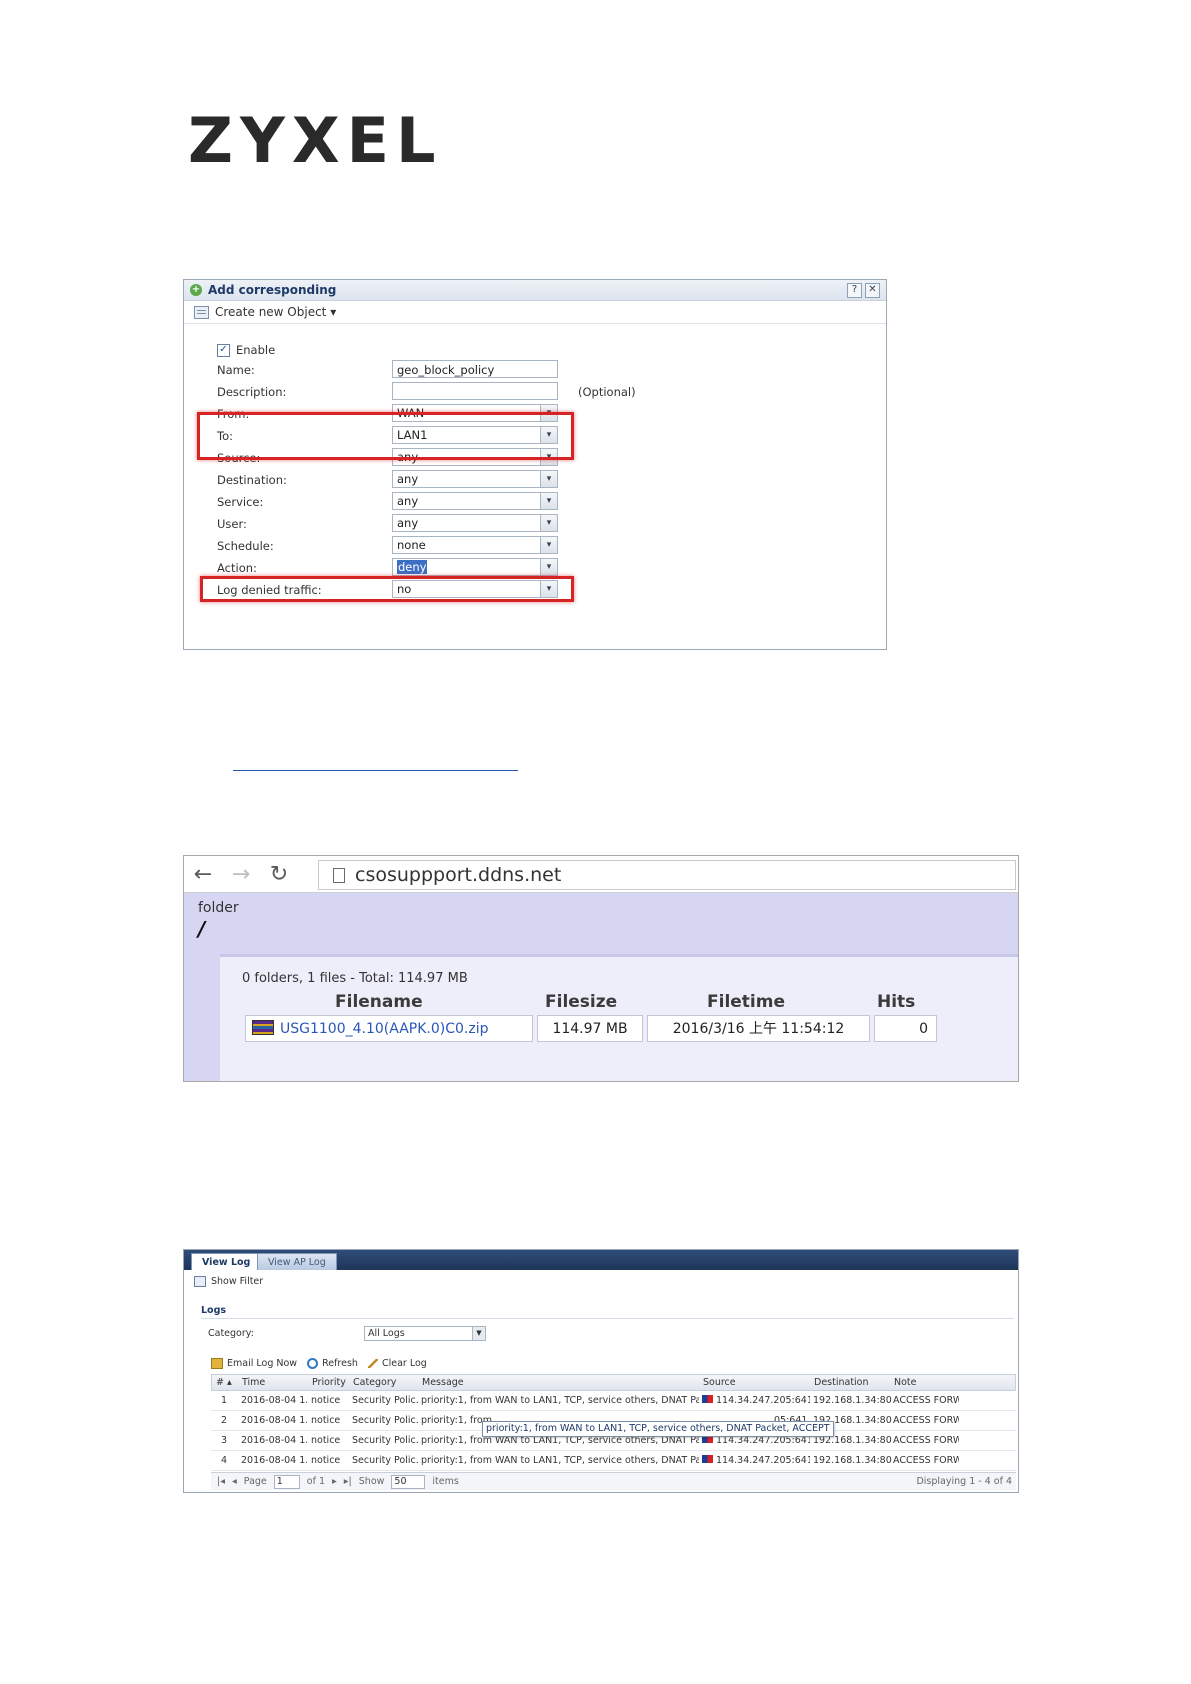 This screenshot has width=1191, height=1684. What do you see at coordinates (719, 1382) in the screenshot?
I see `column-source: Source` at bounding box center [719, 1382].